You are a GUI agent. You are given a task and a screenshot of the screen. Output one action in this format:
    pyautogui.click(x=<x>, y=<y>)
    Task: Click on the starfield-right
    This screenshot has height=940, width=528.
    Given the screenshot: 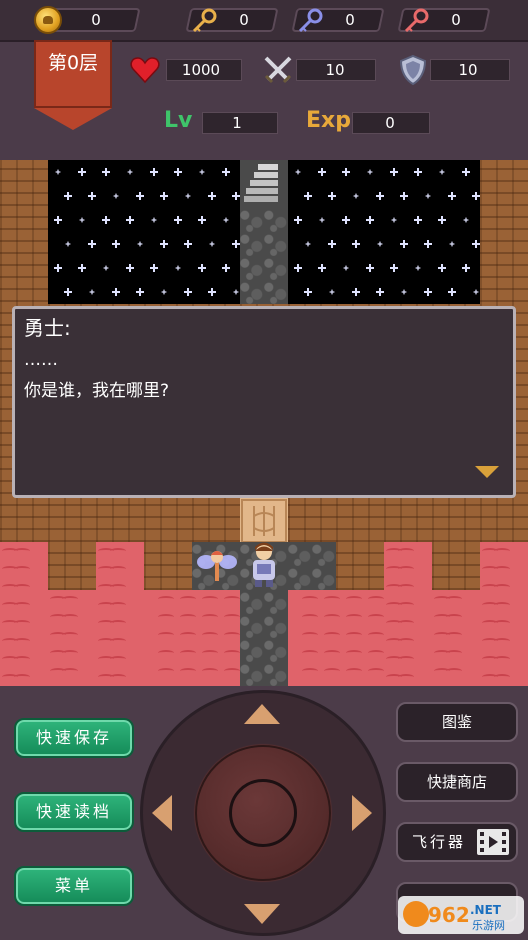 What is the action you would take?
    pyautogui.click(x=384, y=232)
    